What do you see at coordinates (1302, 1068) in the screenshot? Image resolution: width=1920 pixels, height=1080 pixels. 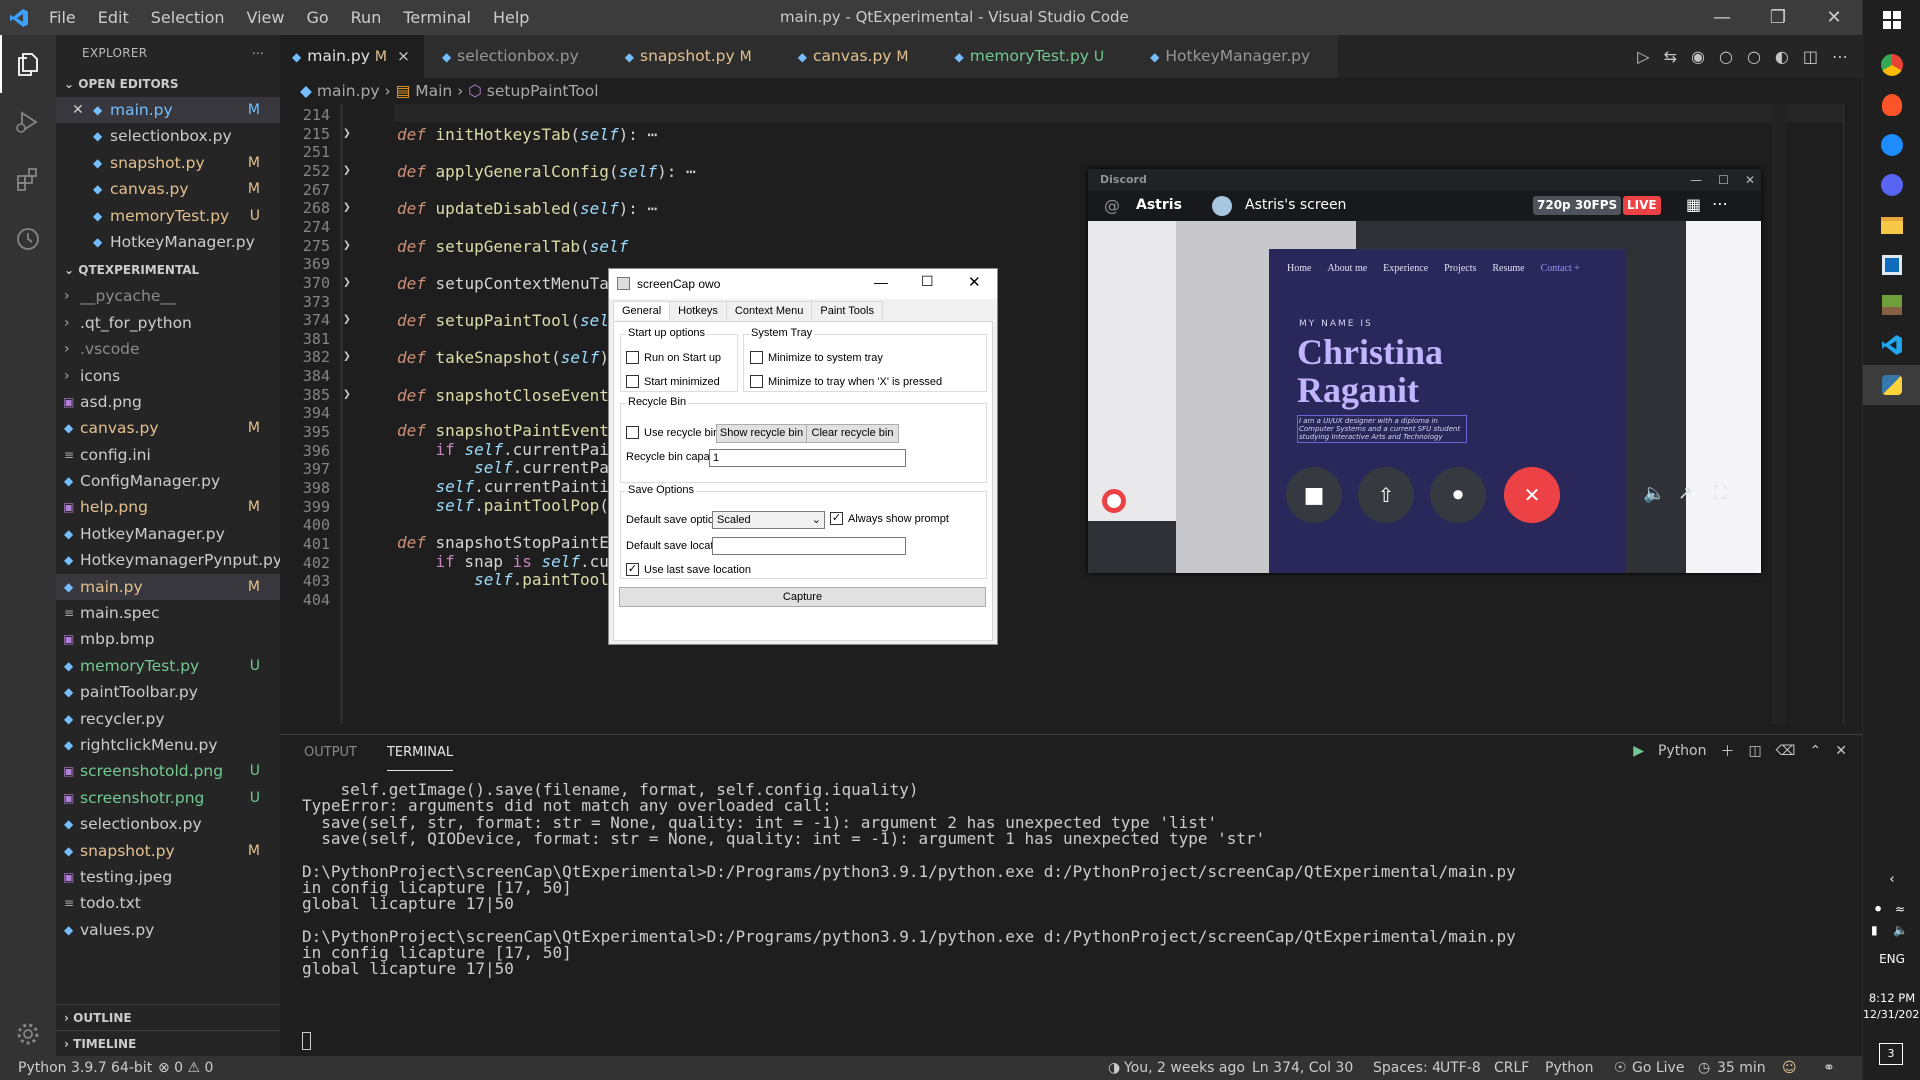 I see `cursor-position: Ln 374, Col 30` at bounding box center [1302, 1068].